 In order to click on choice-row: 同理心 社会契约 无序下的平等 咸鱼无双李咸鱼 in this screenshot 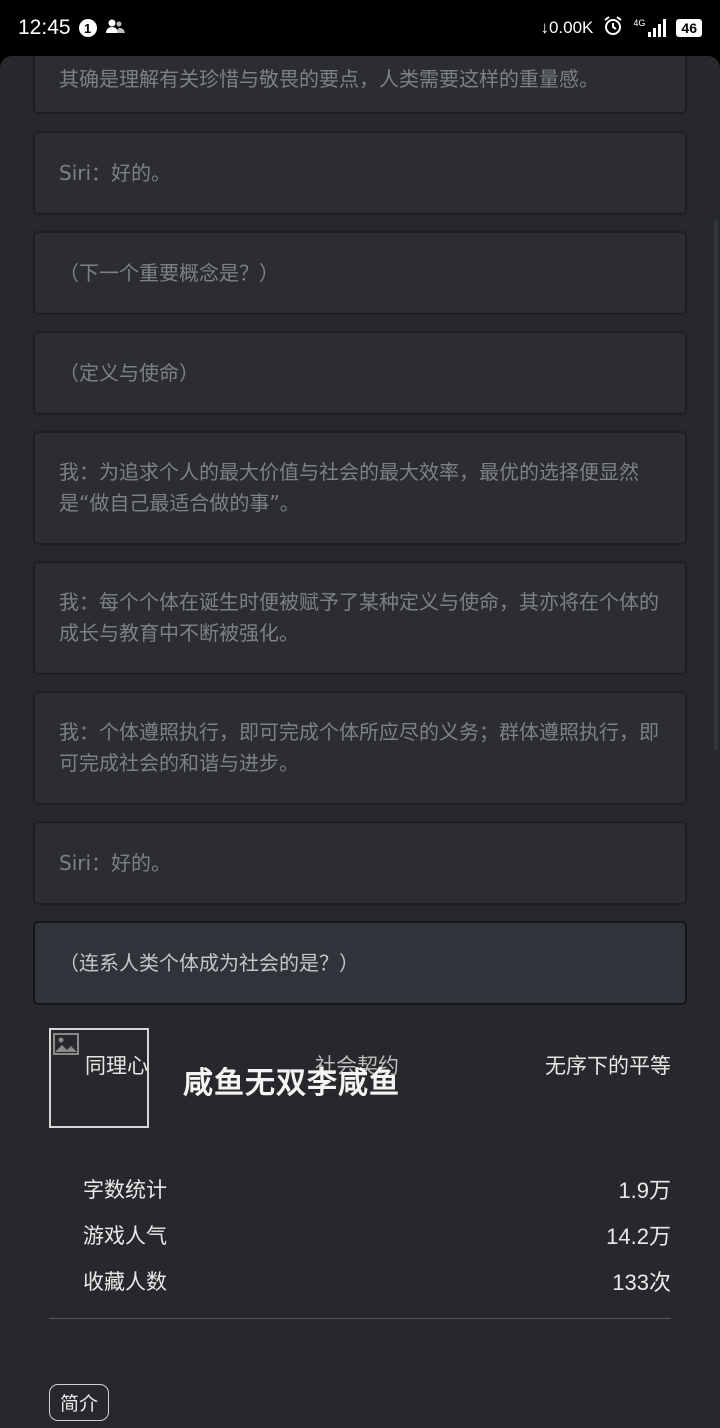, I will do `click(360, 1081)`.